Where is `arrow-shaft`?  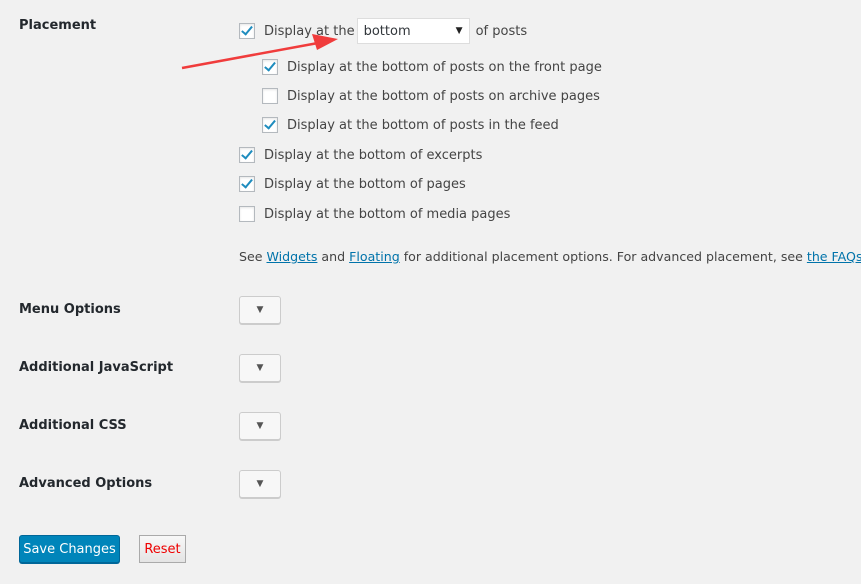 arrow-shaft is located at coordinates (250, 55).